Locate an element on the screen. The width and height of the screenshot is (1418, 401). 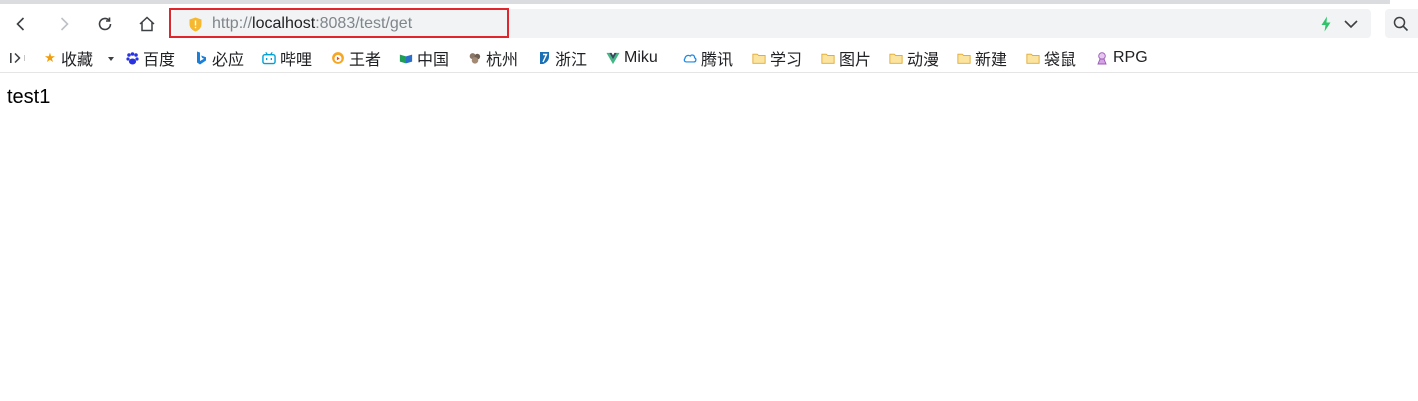
bookmark-label: 袋鼠 is located at coordinates (1060, 60).